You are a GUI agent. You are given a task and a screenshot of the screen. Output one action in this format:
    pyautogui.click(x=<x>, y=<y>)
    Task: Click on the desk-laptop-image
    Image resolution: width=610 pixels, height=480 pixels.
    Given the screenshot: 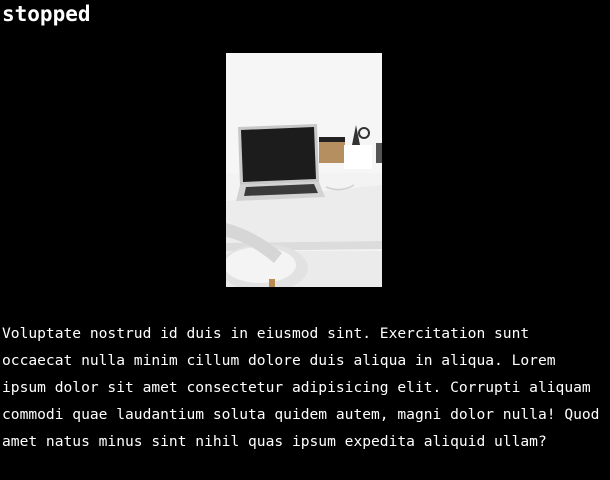 What is the action you would take?
    pyautogui.click(x=304, y=170)
    